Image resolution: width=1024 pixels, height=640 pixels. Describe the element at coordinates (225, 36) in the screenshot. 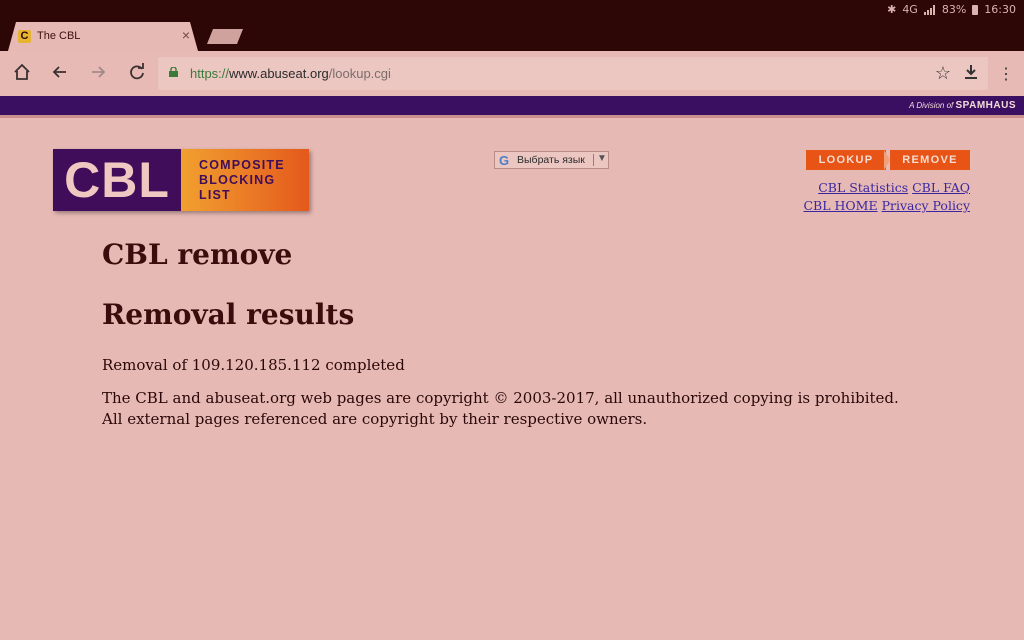

I see `new-tab-button` at that location.